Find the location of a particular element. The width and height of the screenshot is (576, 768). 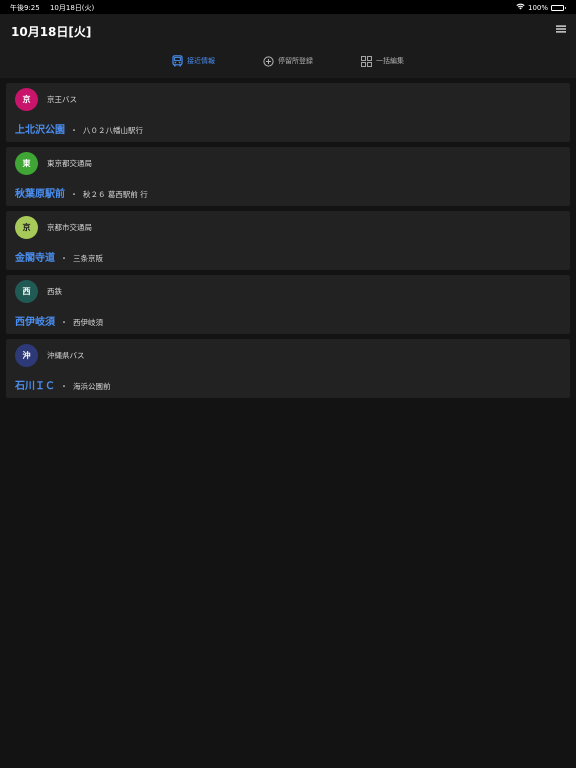

route-line: 秋葉原駅前 ・ 秋２６ 葛西駅前 行 is located at coordinates (81, 192).